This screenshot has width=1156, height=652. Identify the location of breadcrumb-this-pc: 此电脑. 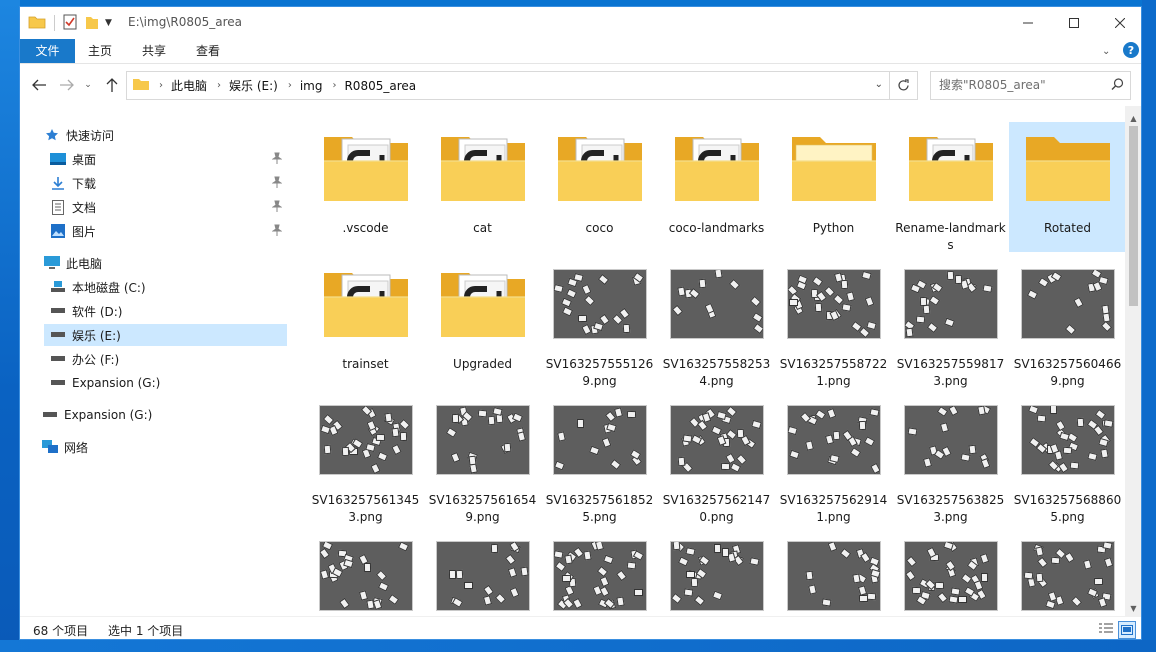
(189, 85).